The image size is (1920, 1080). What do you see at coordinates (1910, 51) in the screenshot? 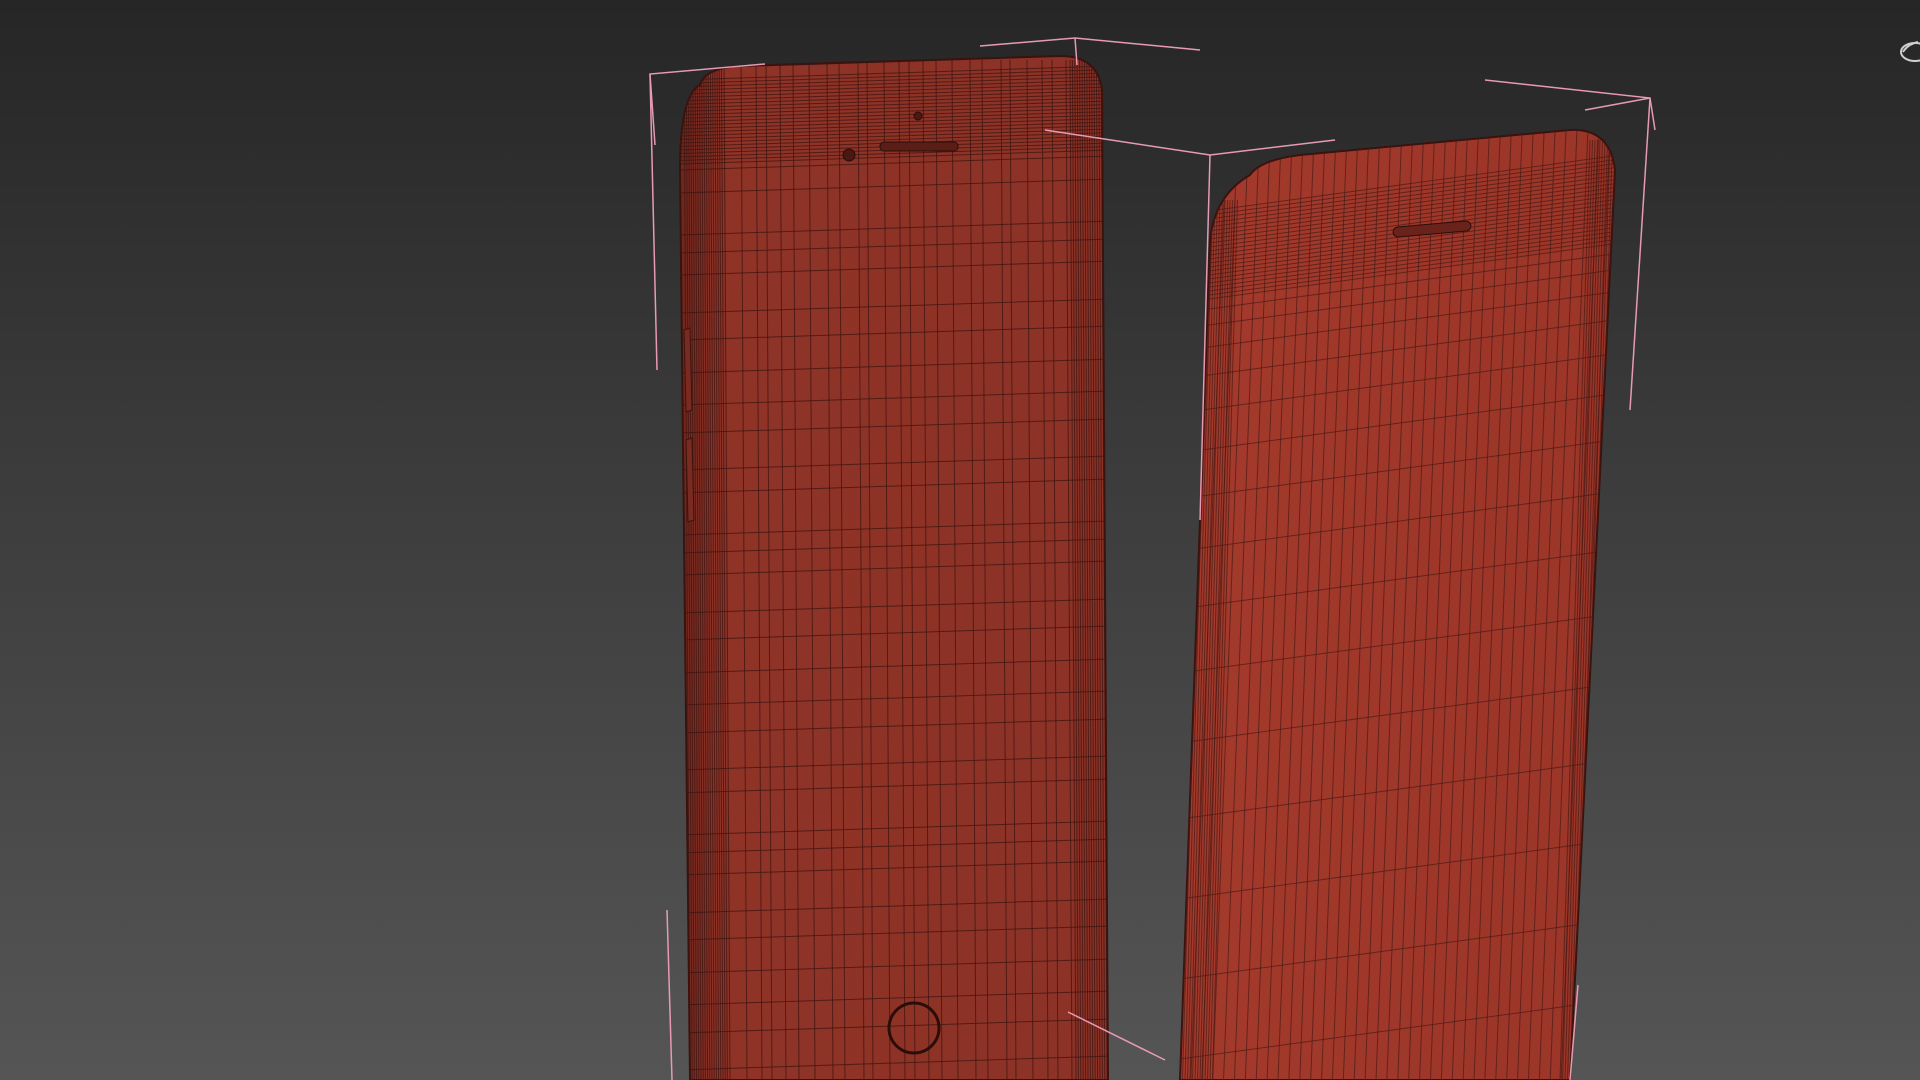
I see `orbit-gizmo-icon` at bounding box center [1910, 51].